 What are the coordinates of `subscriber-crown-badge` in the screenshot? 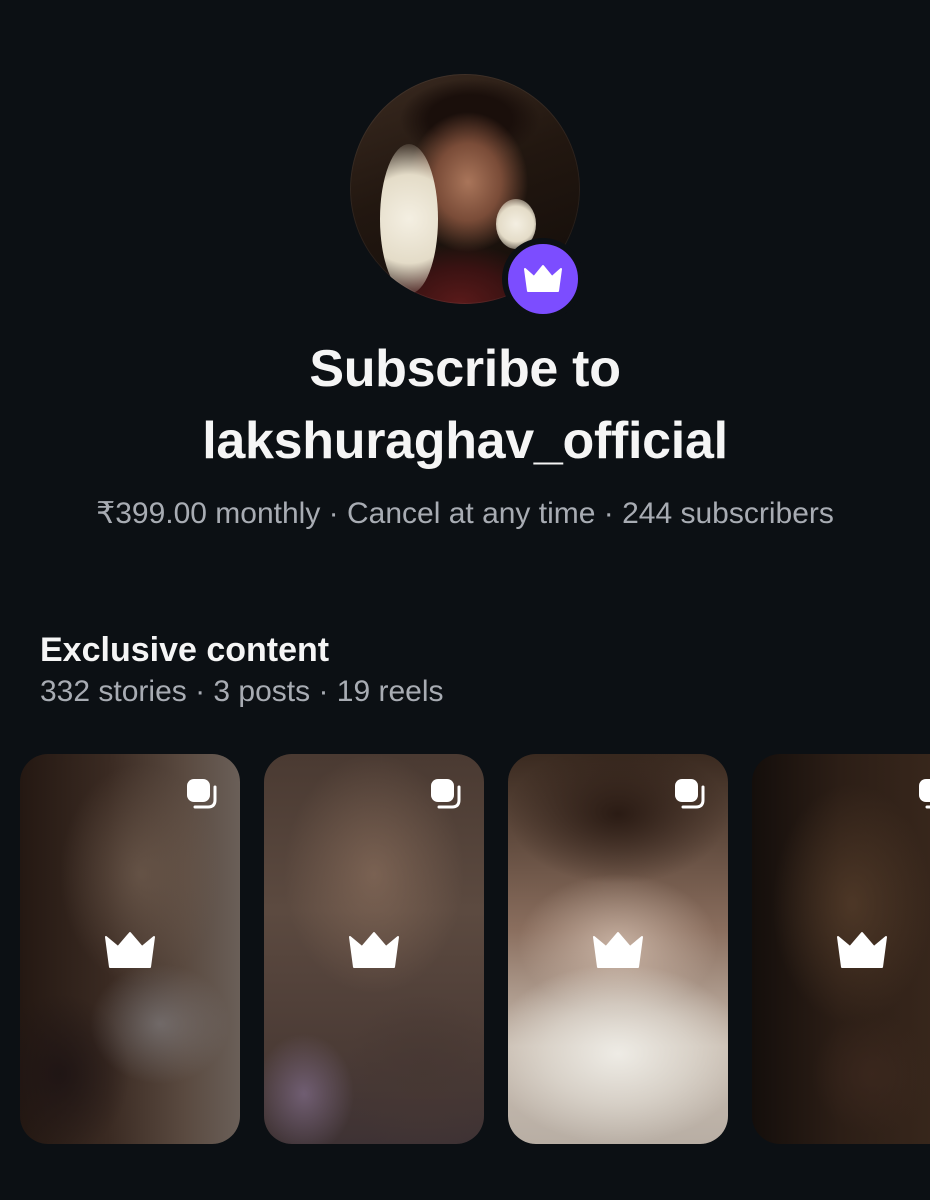 It's located at (543, 279).